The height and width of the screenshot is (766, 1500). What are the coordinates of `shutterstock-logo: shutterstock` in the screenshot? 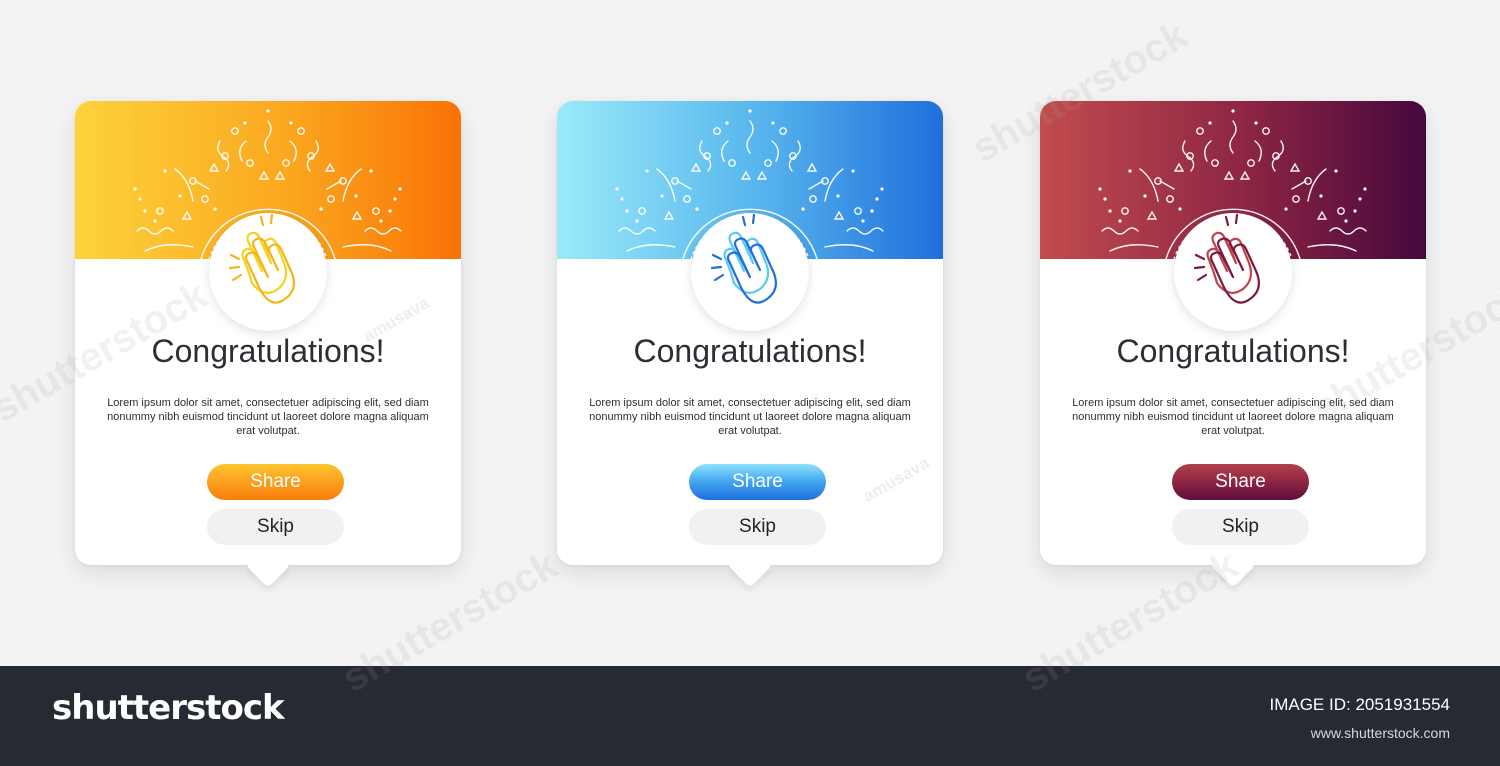 It's located at (168, 708).